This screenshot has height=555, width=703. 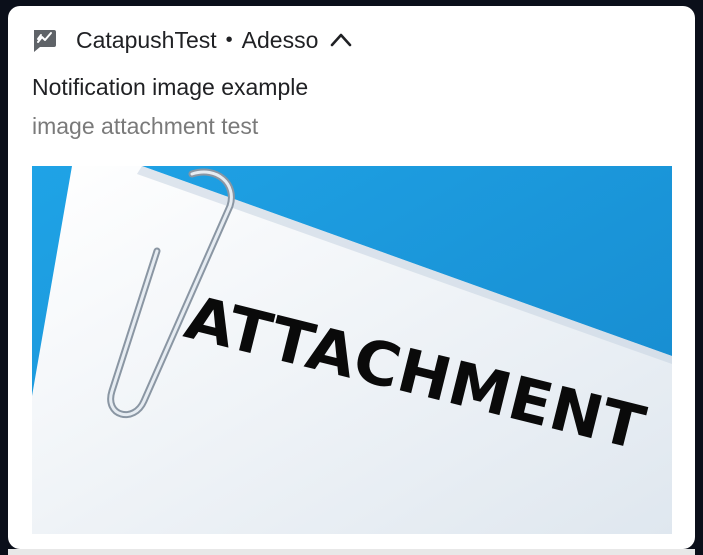 What do you see at coordinates (280, 39) in the screenshot?
I see `channel-name: Adesso` at bounding box center [280, 39].